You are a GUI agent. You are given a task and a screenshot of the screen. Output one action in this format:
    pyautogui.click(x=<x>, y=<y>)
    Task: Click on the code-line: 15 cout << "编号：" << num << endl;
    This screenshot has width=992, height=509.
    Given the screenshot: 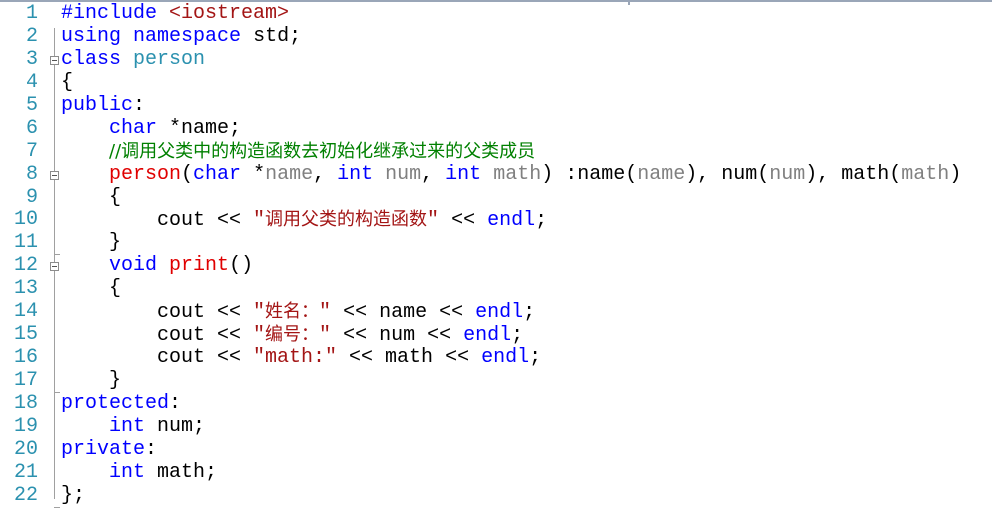 What is the action you would take?
    pyautogui.click(x=496, y=335)
    